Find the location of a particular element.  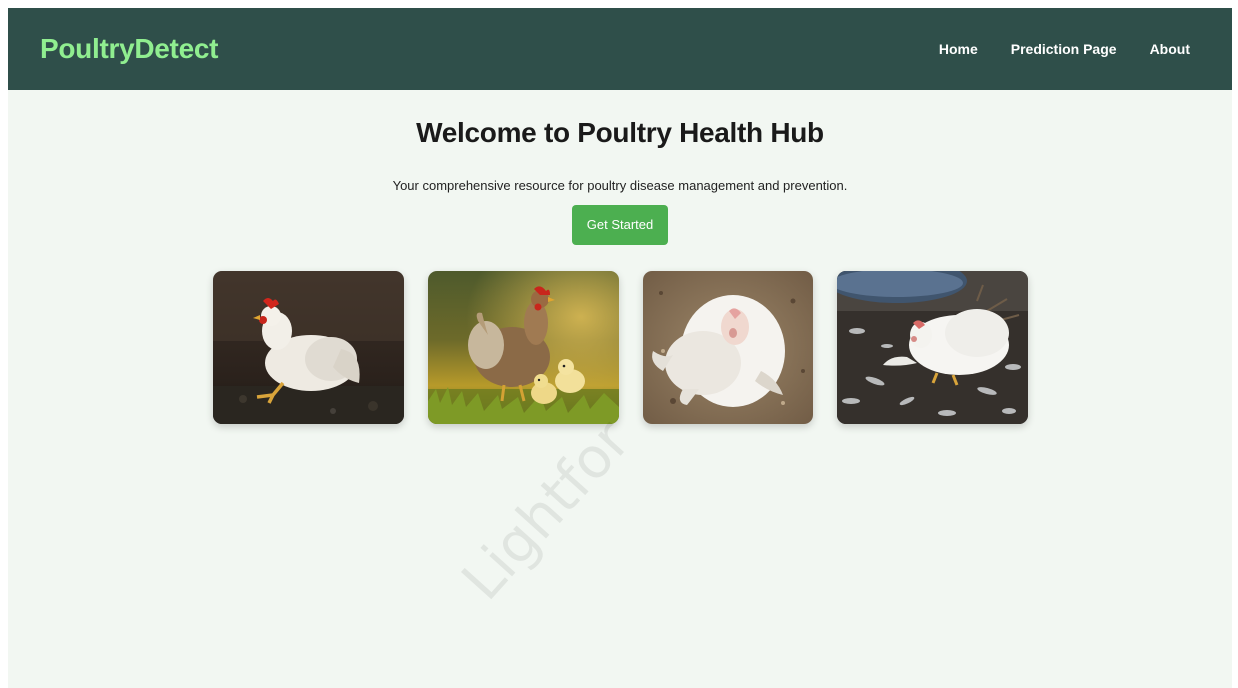

get-started-button: Get Started is located at coordinates (620, 225).